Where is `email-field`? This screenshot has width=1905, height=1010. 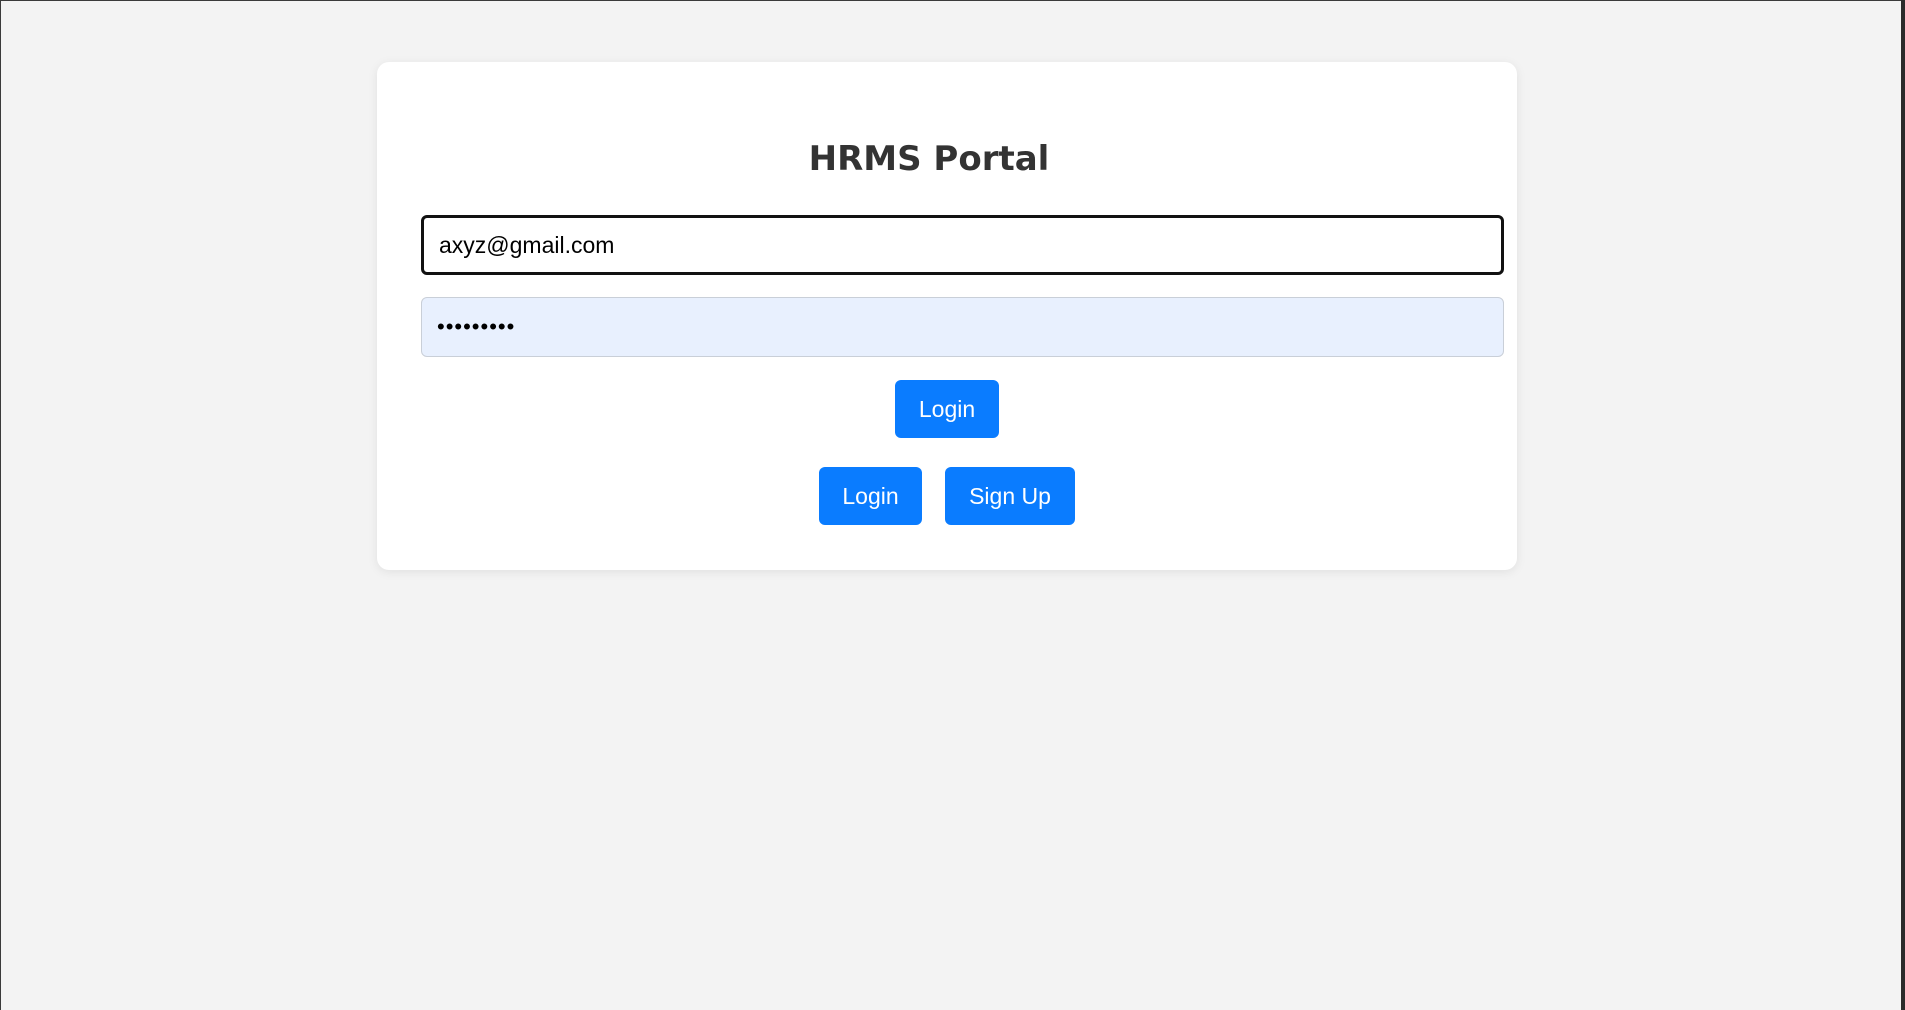 email-field is located at coordinates (962, 245).